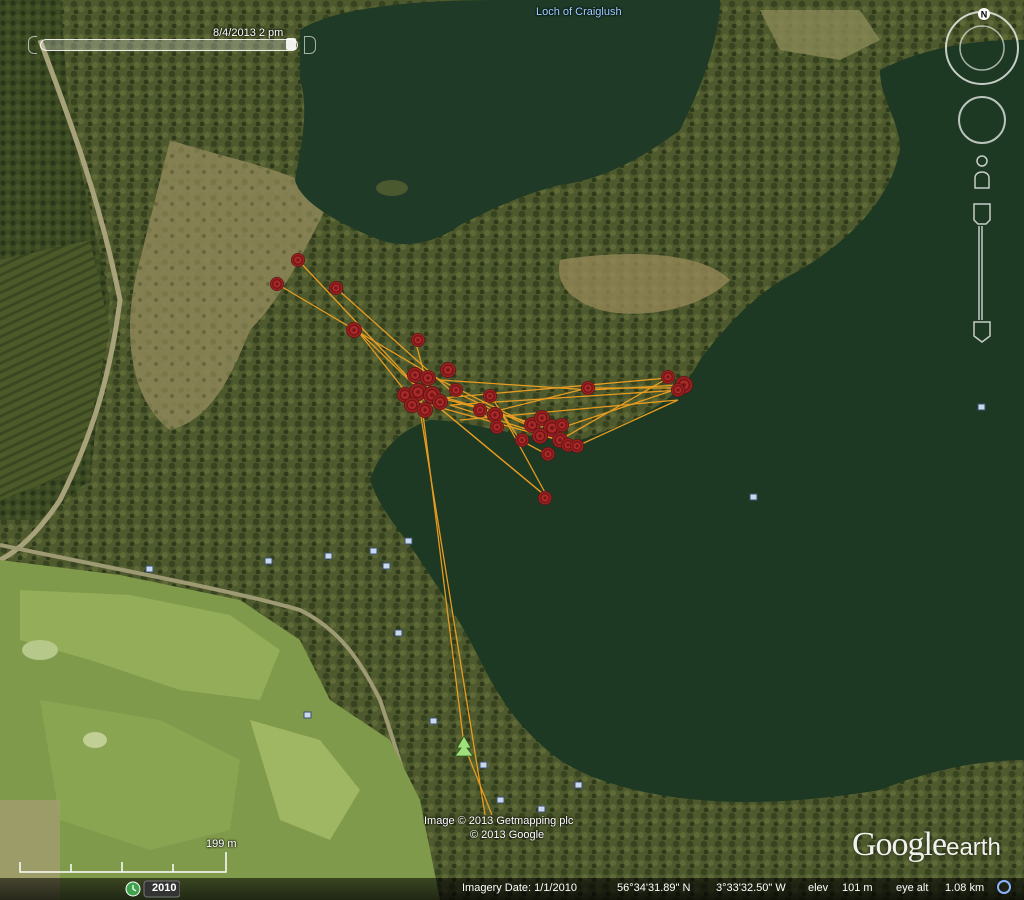 This screenshot has width=1024, height=900. What do you see at coordinates (310, 45) in the screenshot?
I see `time-slider-right-cap` at bounding box center [310, 45].